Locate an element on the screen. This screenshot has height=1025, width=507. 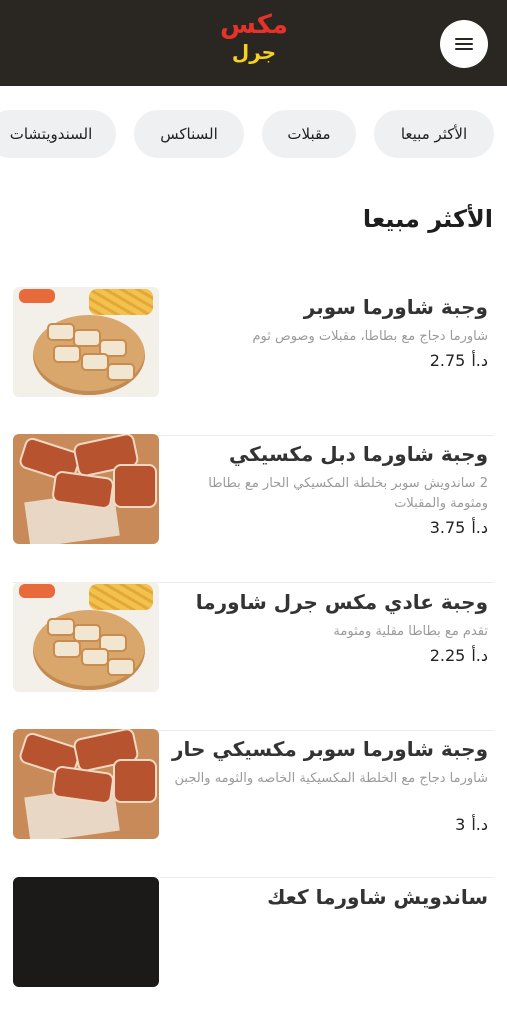
menu-button is located at coordinates (464, 44).